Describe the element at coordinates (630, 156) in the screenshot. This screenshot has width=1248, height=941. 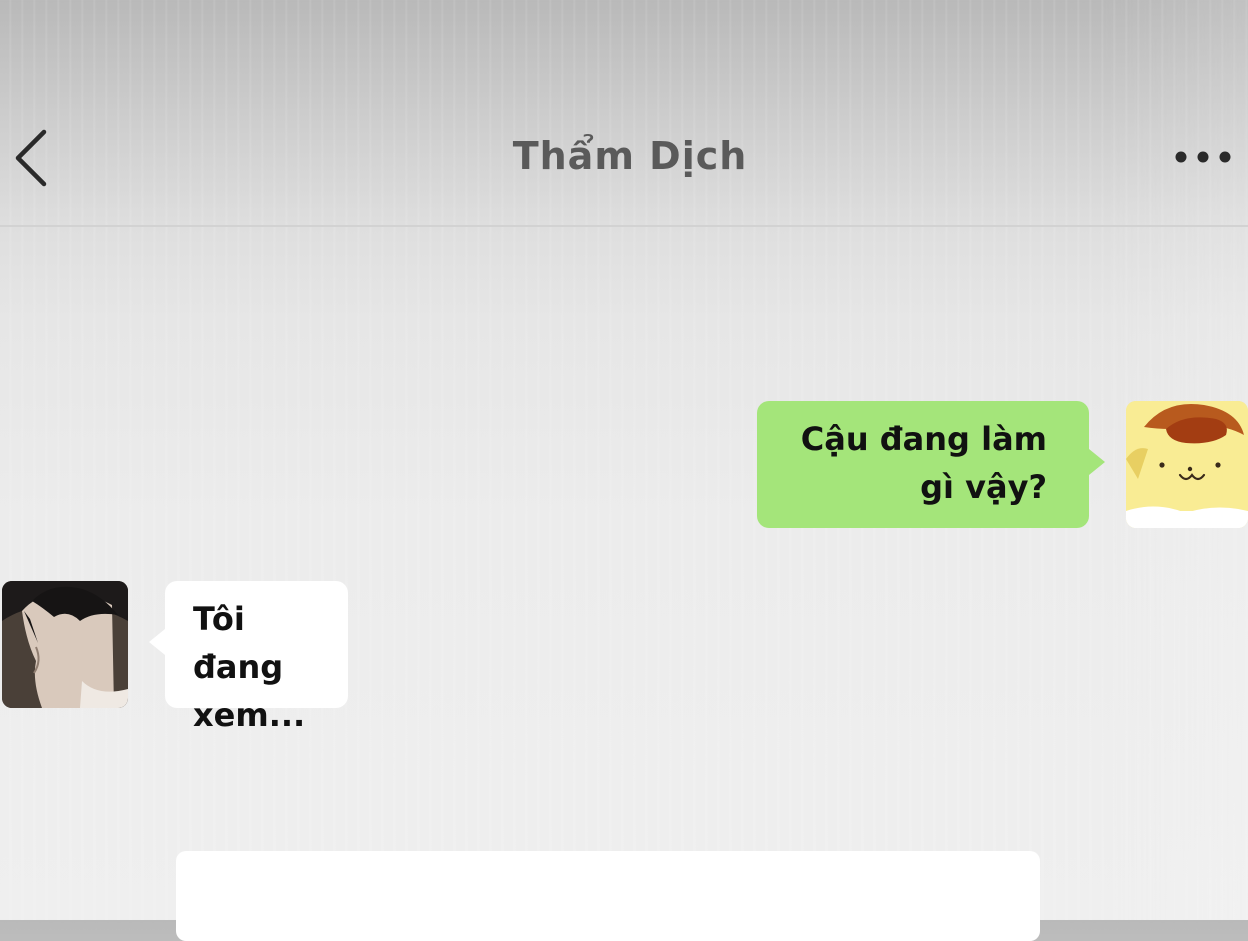
I see `chat-title: Thẩm Dịch` at that location.